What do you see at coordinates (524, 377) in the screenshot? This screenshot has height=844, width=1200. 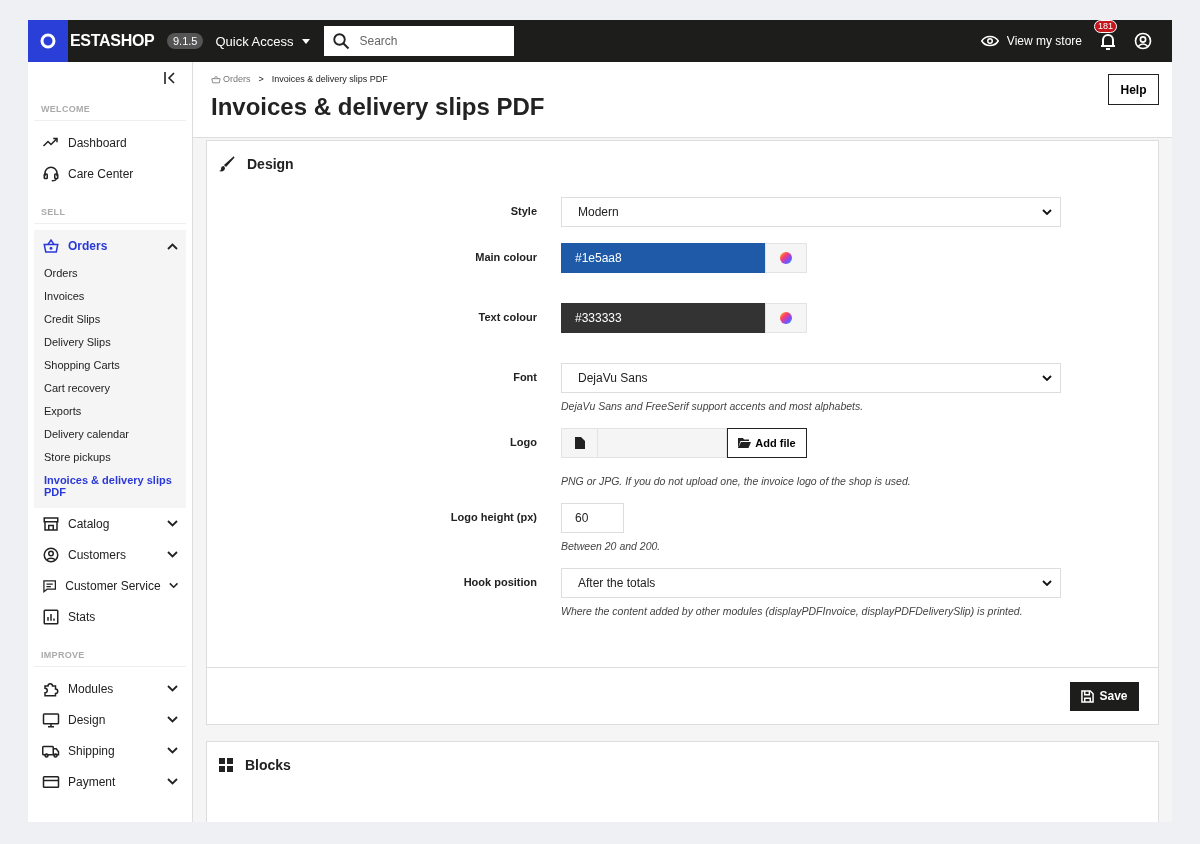 I see `field-label: Font` at bounding box center [524, 377].